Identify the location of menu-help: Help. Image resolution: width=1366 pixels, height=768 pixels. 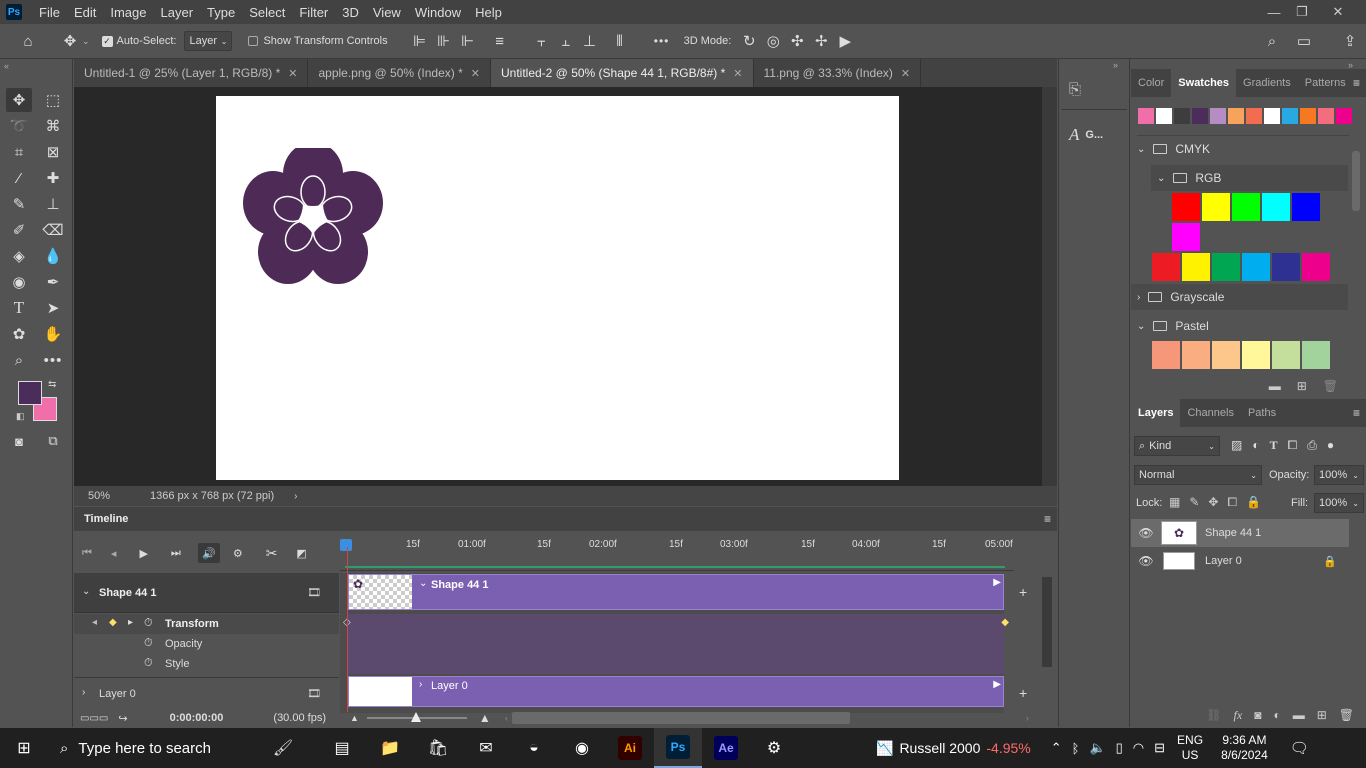
(488, 12).